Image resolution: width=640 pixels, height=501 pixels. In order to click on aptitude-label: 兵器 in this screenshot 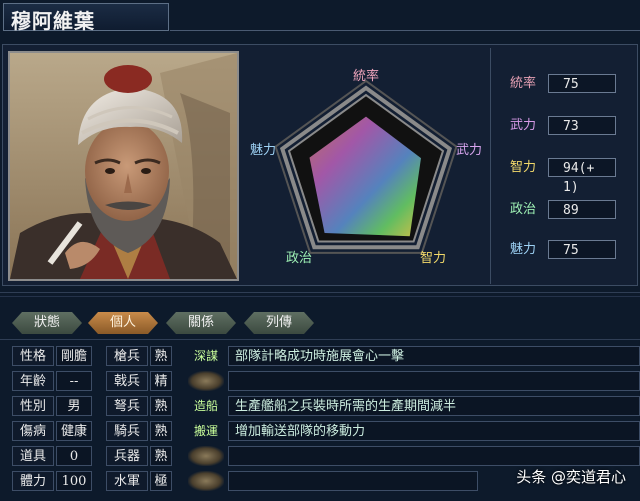, I will do `click(127, 456)`.